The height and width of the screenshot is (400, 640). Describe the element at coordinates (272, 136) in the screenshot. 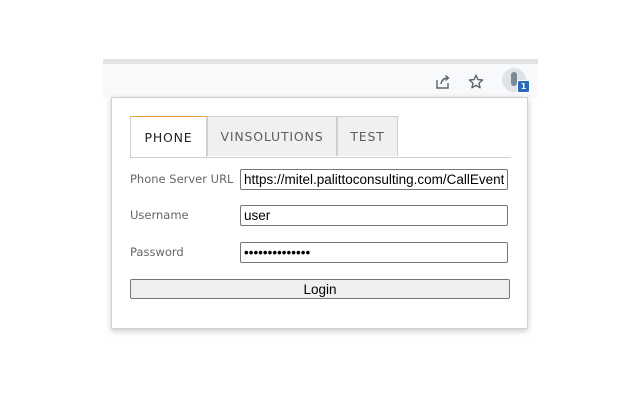

I see `tab-vinsolutions: VINSOLUTIONS` at that location.